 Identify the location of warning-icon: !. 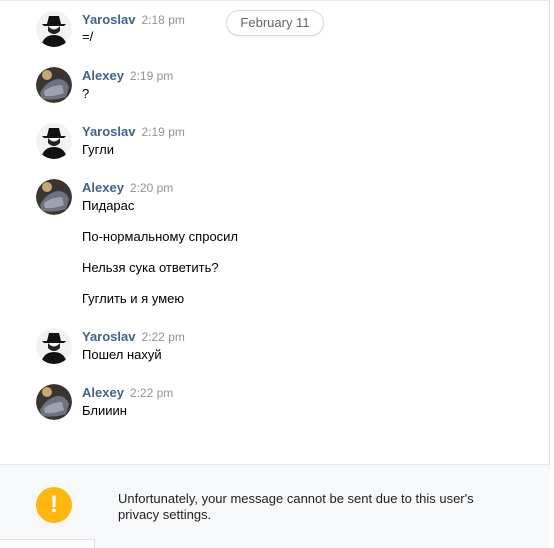
(54, 505).